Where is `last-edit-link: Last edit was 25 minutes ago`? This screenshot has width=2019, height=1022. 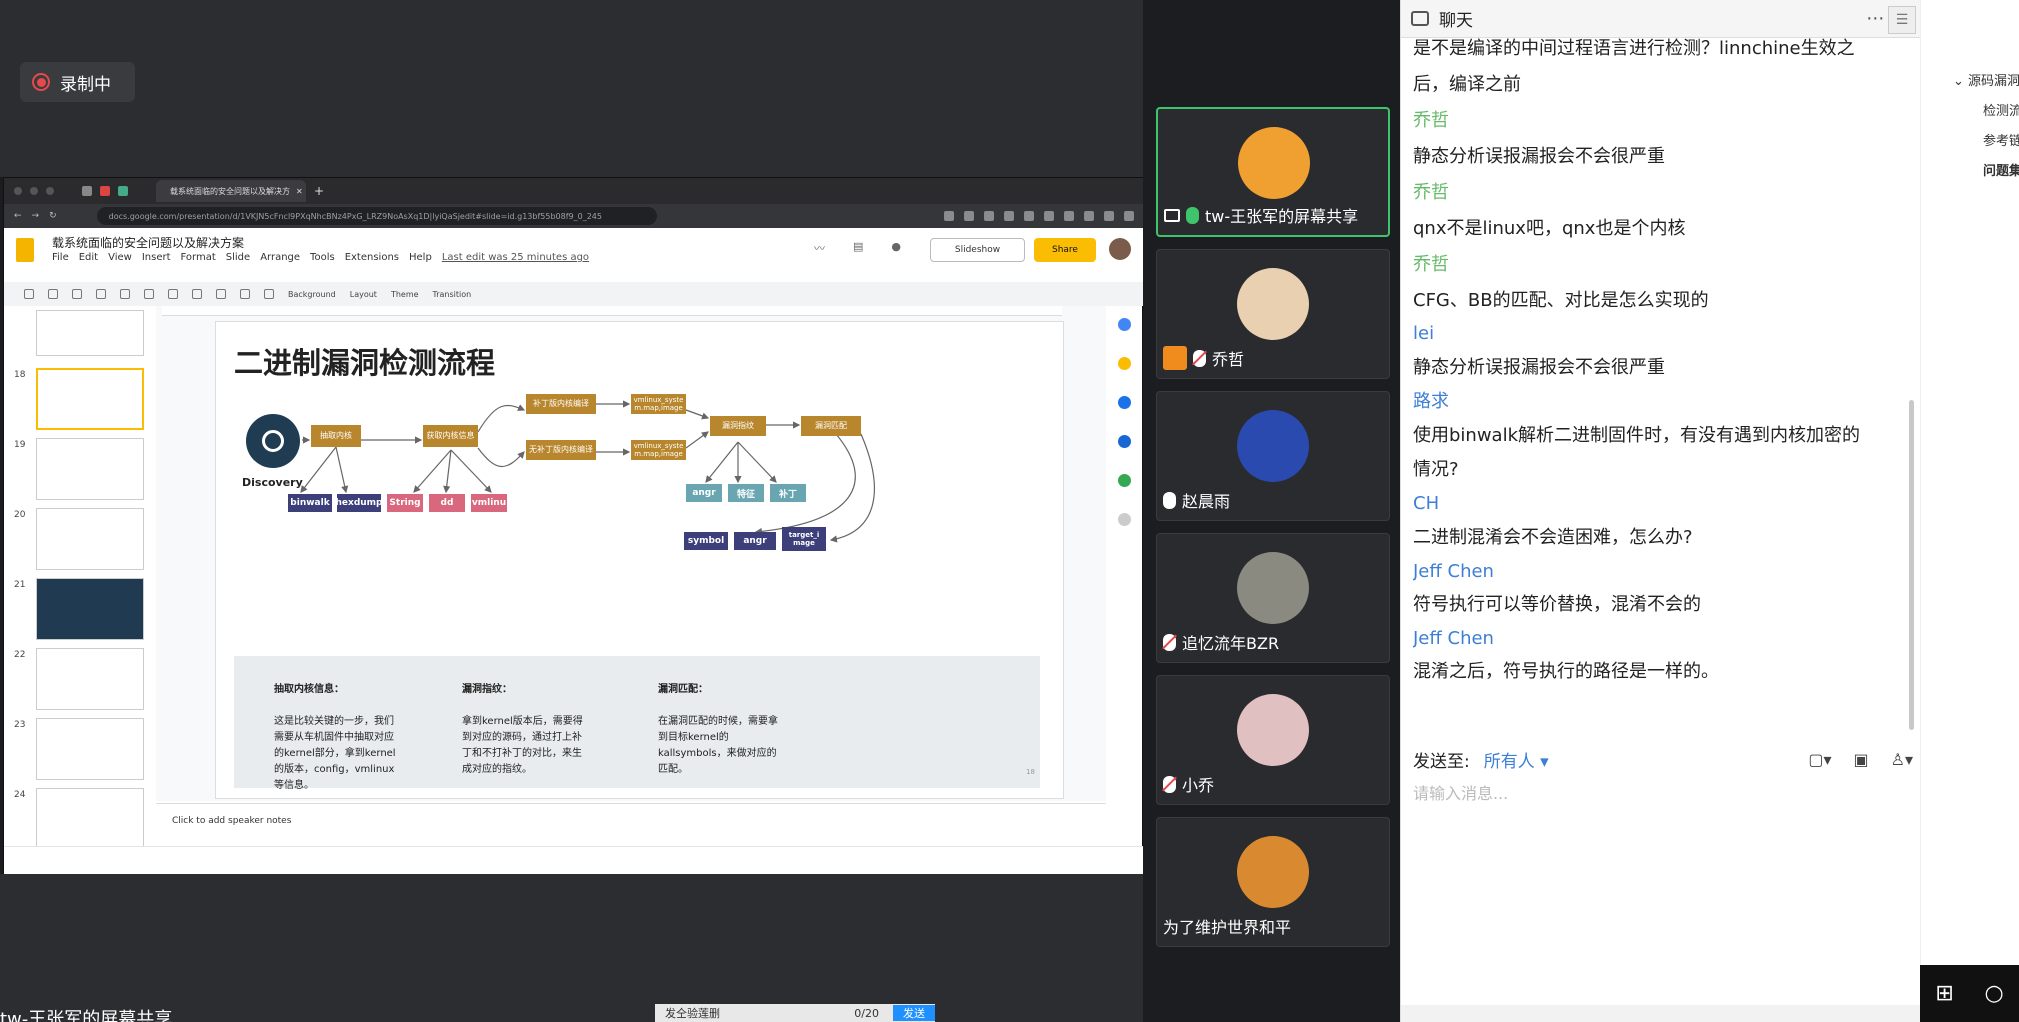
last-edit-link: Last edit was 25 minutes ago is located at coordinates (515, 257).